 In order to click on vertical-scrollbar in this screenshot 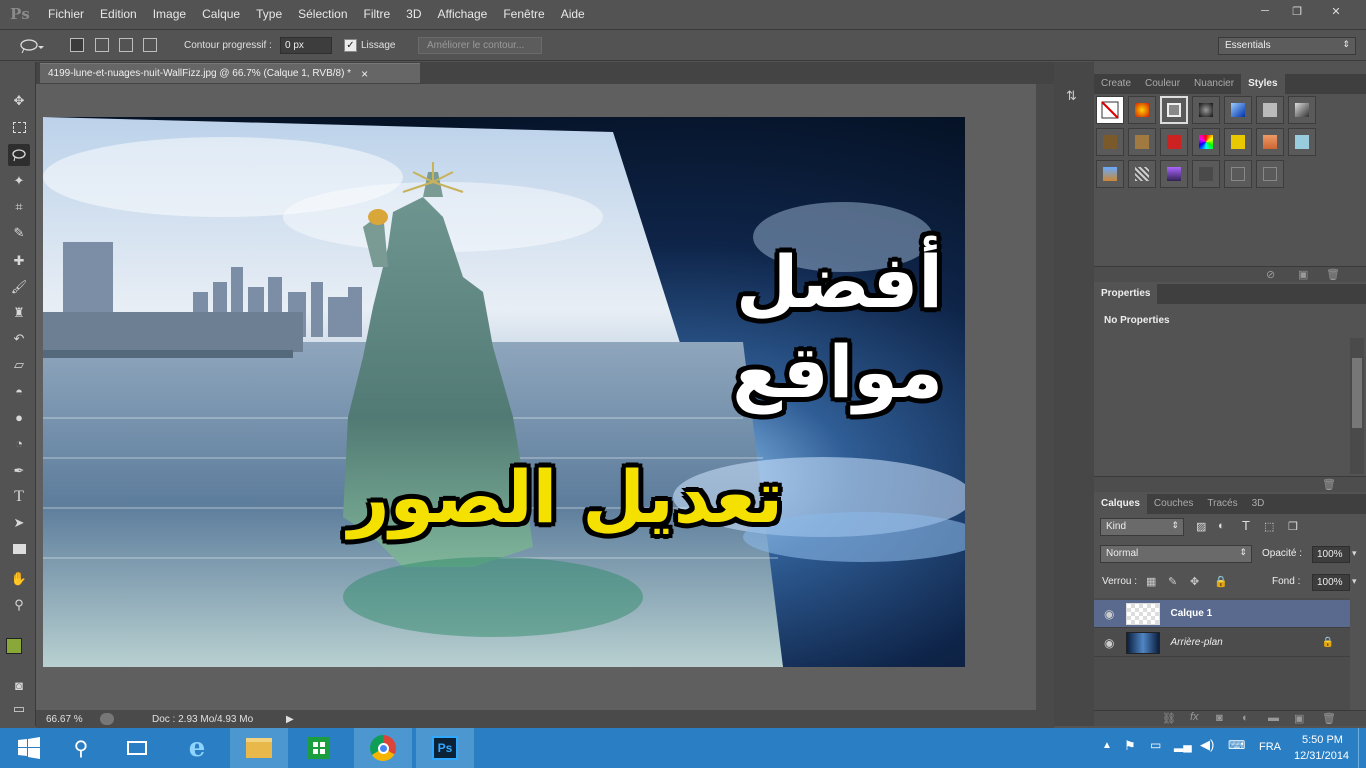, I will do `click(1045, 397)`.